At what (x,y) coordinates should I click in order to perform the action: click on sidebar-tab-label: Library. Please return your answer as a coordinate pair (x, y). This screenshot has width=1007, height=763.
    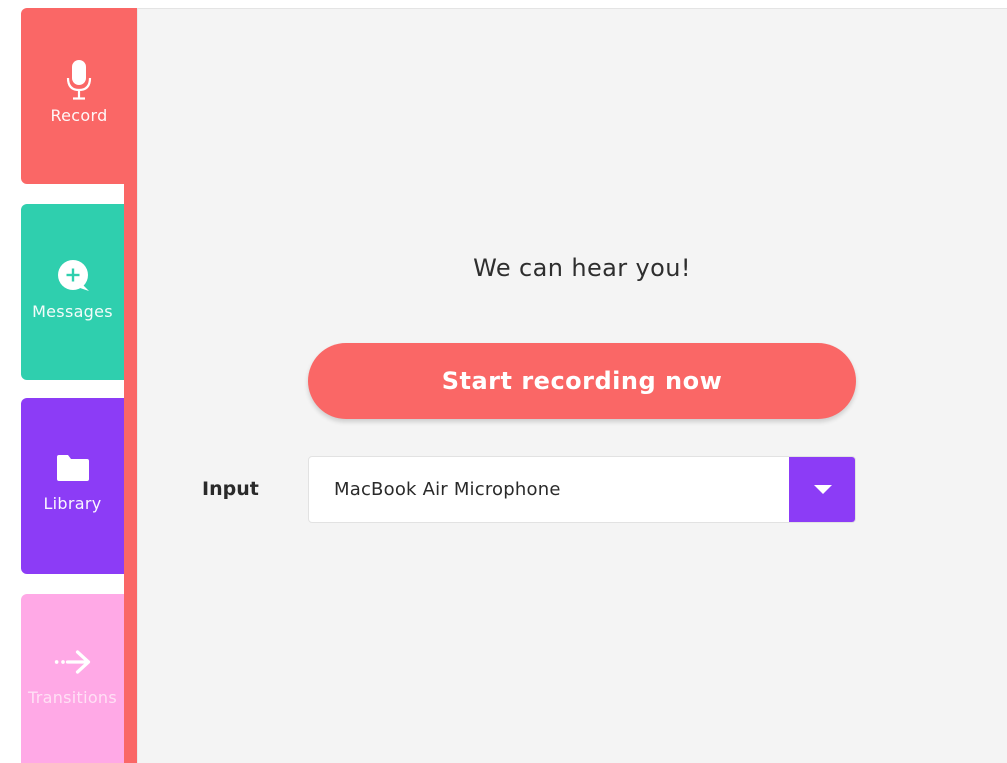
    Looking at the image, I should click on (72, 503).